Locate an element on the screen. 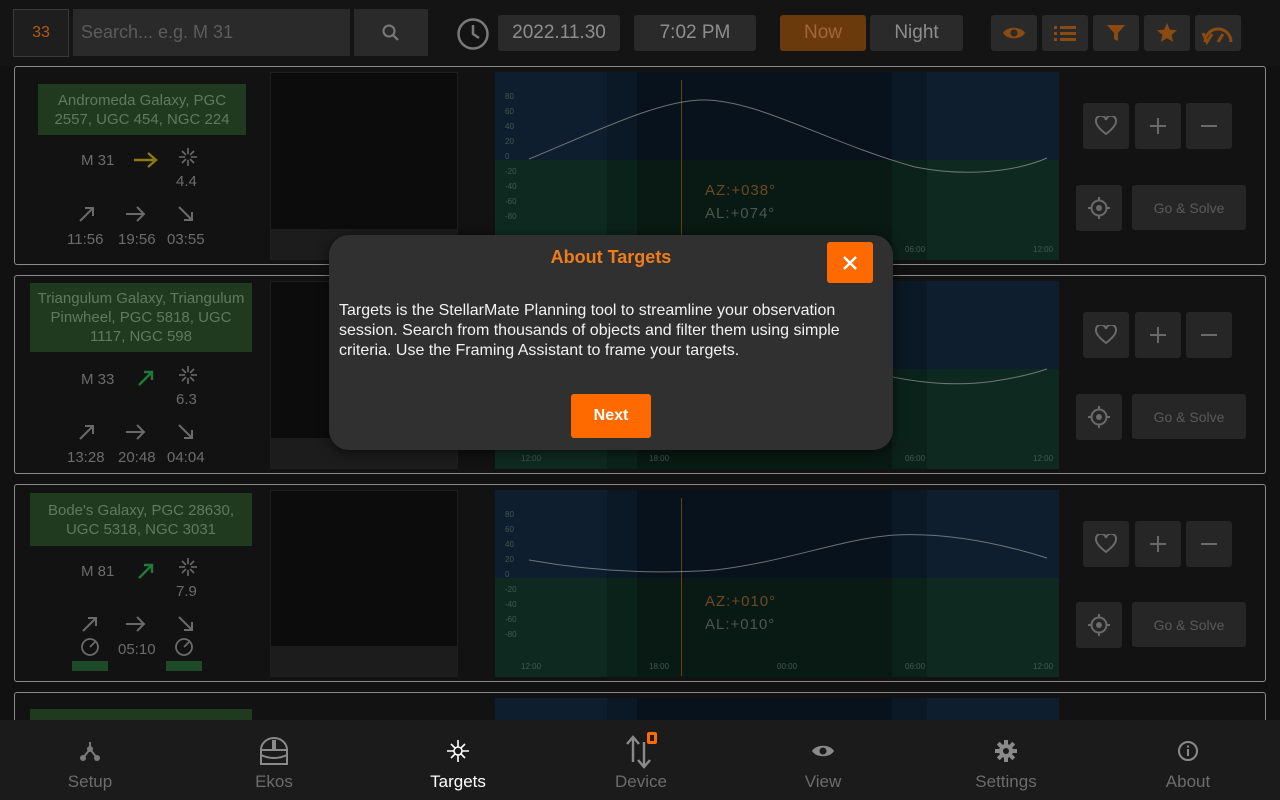  setup-icon is located at coordinates (90, 751).